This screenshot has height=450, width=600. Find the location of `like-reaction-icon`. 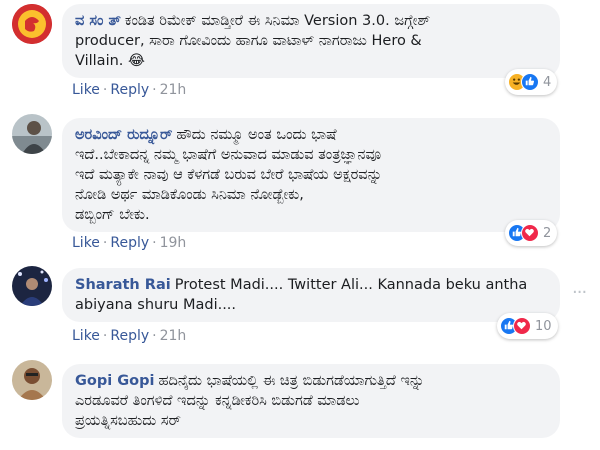

like-reaction-icon is located at coordinates (530, 82).